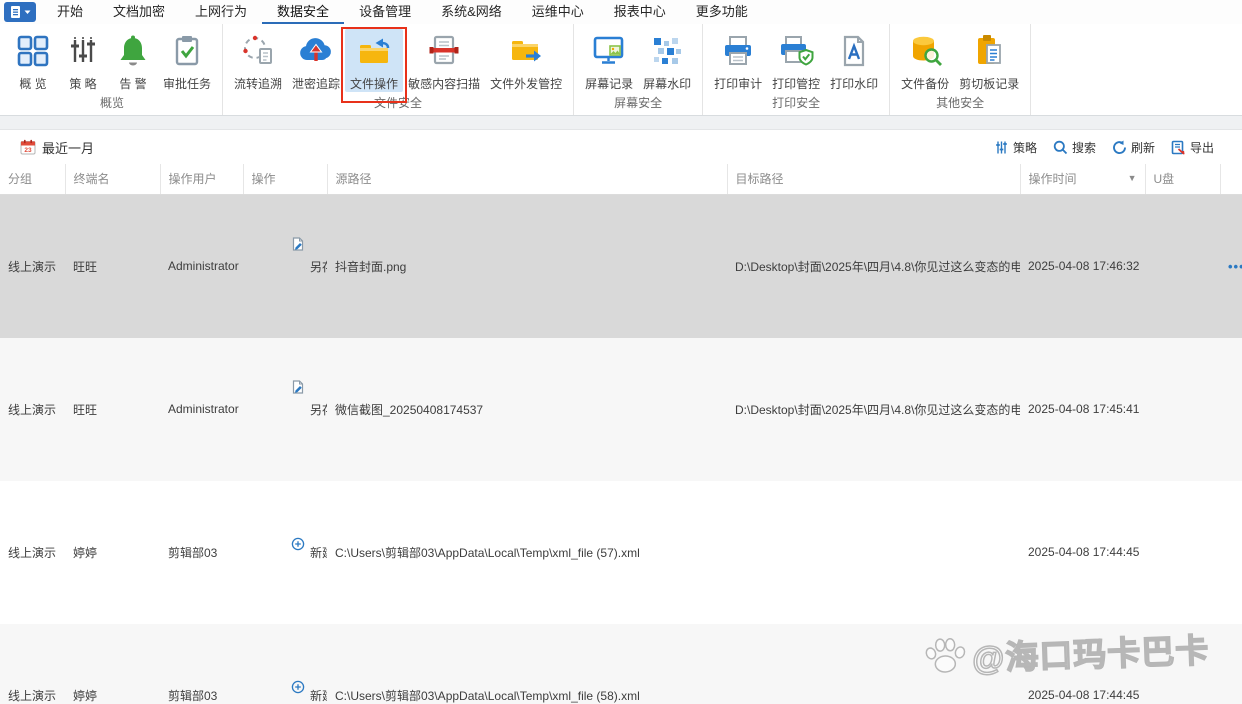  I want to click on column-header-user: 操作用户, so click(202, 179).